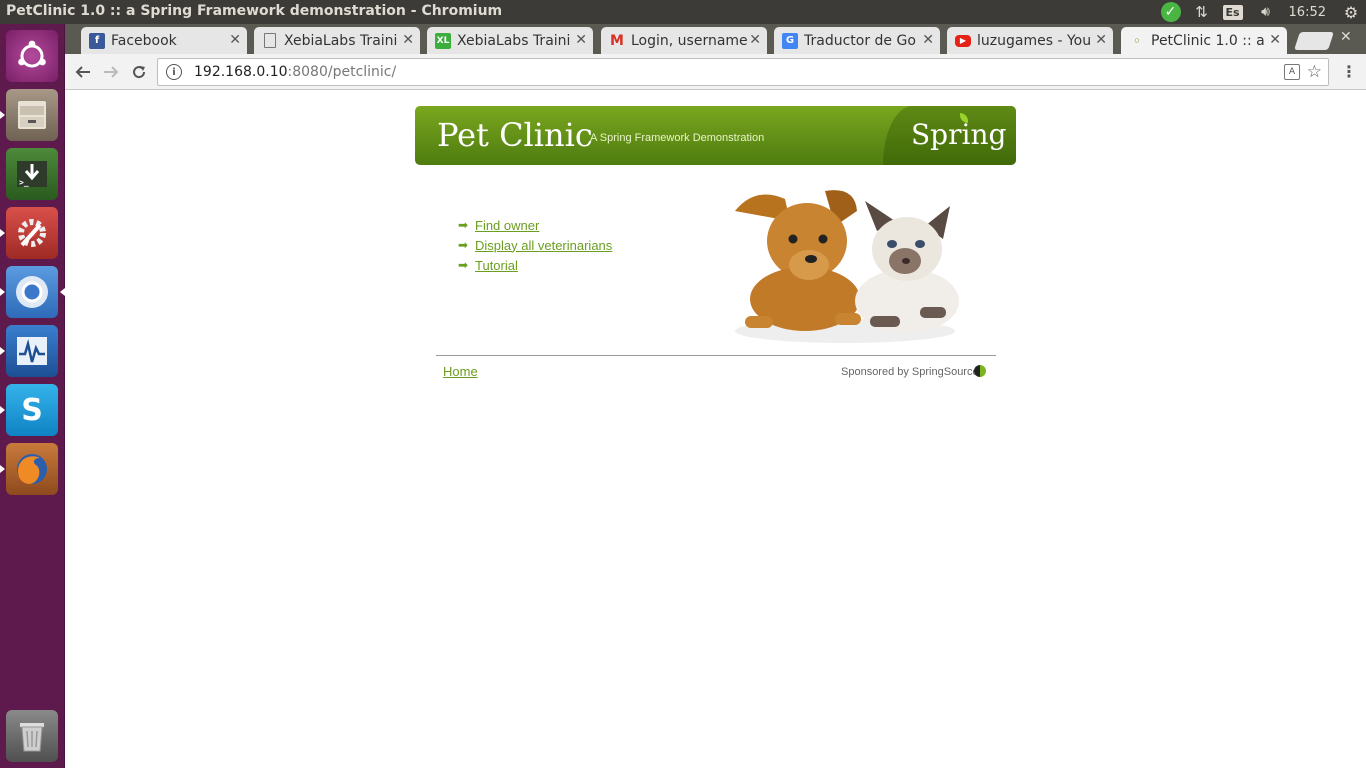 The width and height of the screenshot is (1366, 768). I want to click on forward-arrow-icon, so click(111, 72).